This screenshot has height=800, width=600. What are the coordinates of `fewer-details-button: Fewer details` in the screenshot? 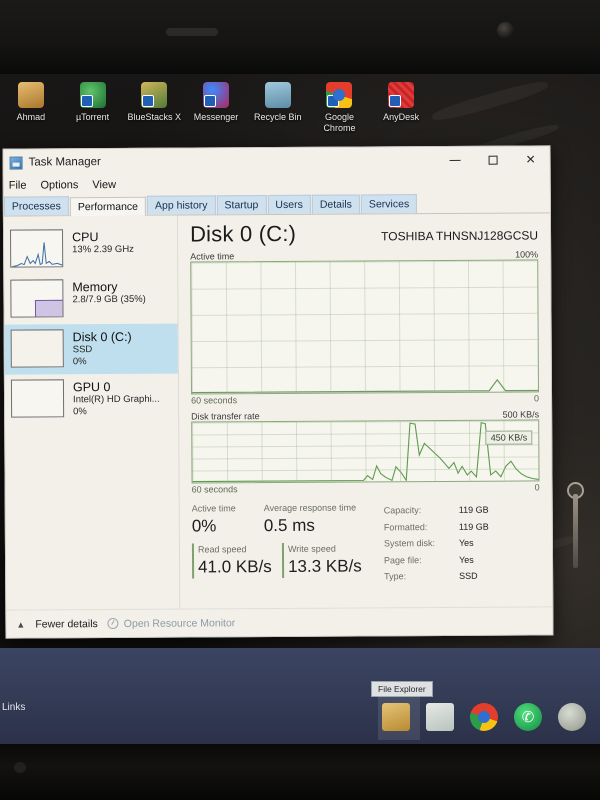 It's located at (66, 624).